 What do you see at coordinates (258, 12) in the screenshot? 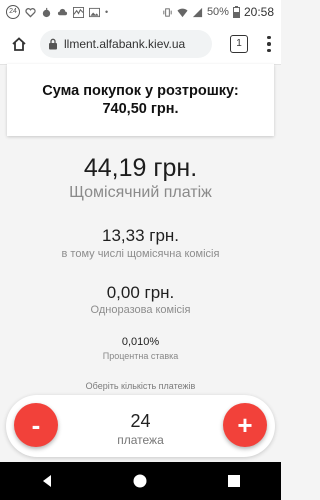
I see `clock: 20:58` at bounding box center [258, 12].